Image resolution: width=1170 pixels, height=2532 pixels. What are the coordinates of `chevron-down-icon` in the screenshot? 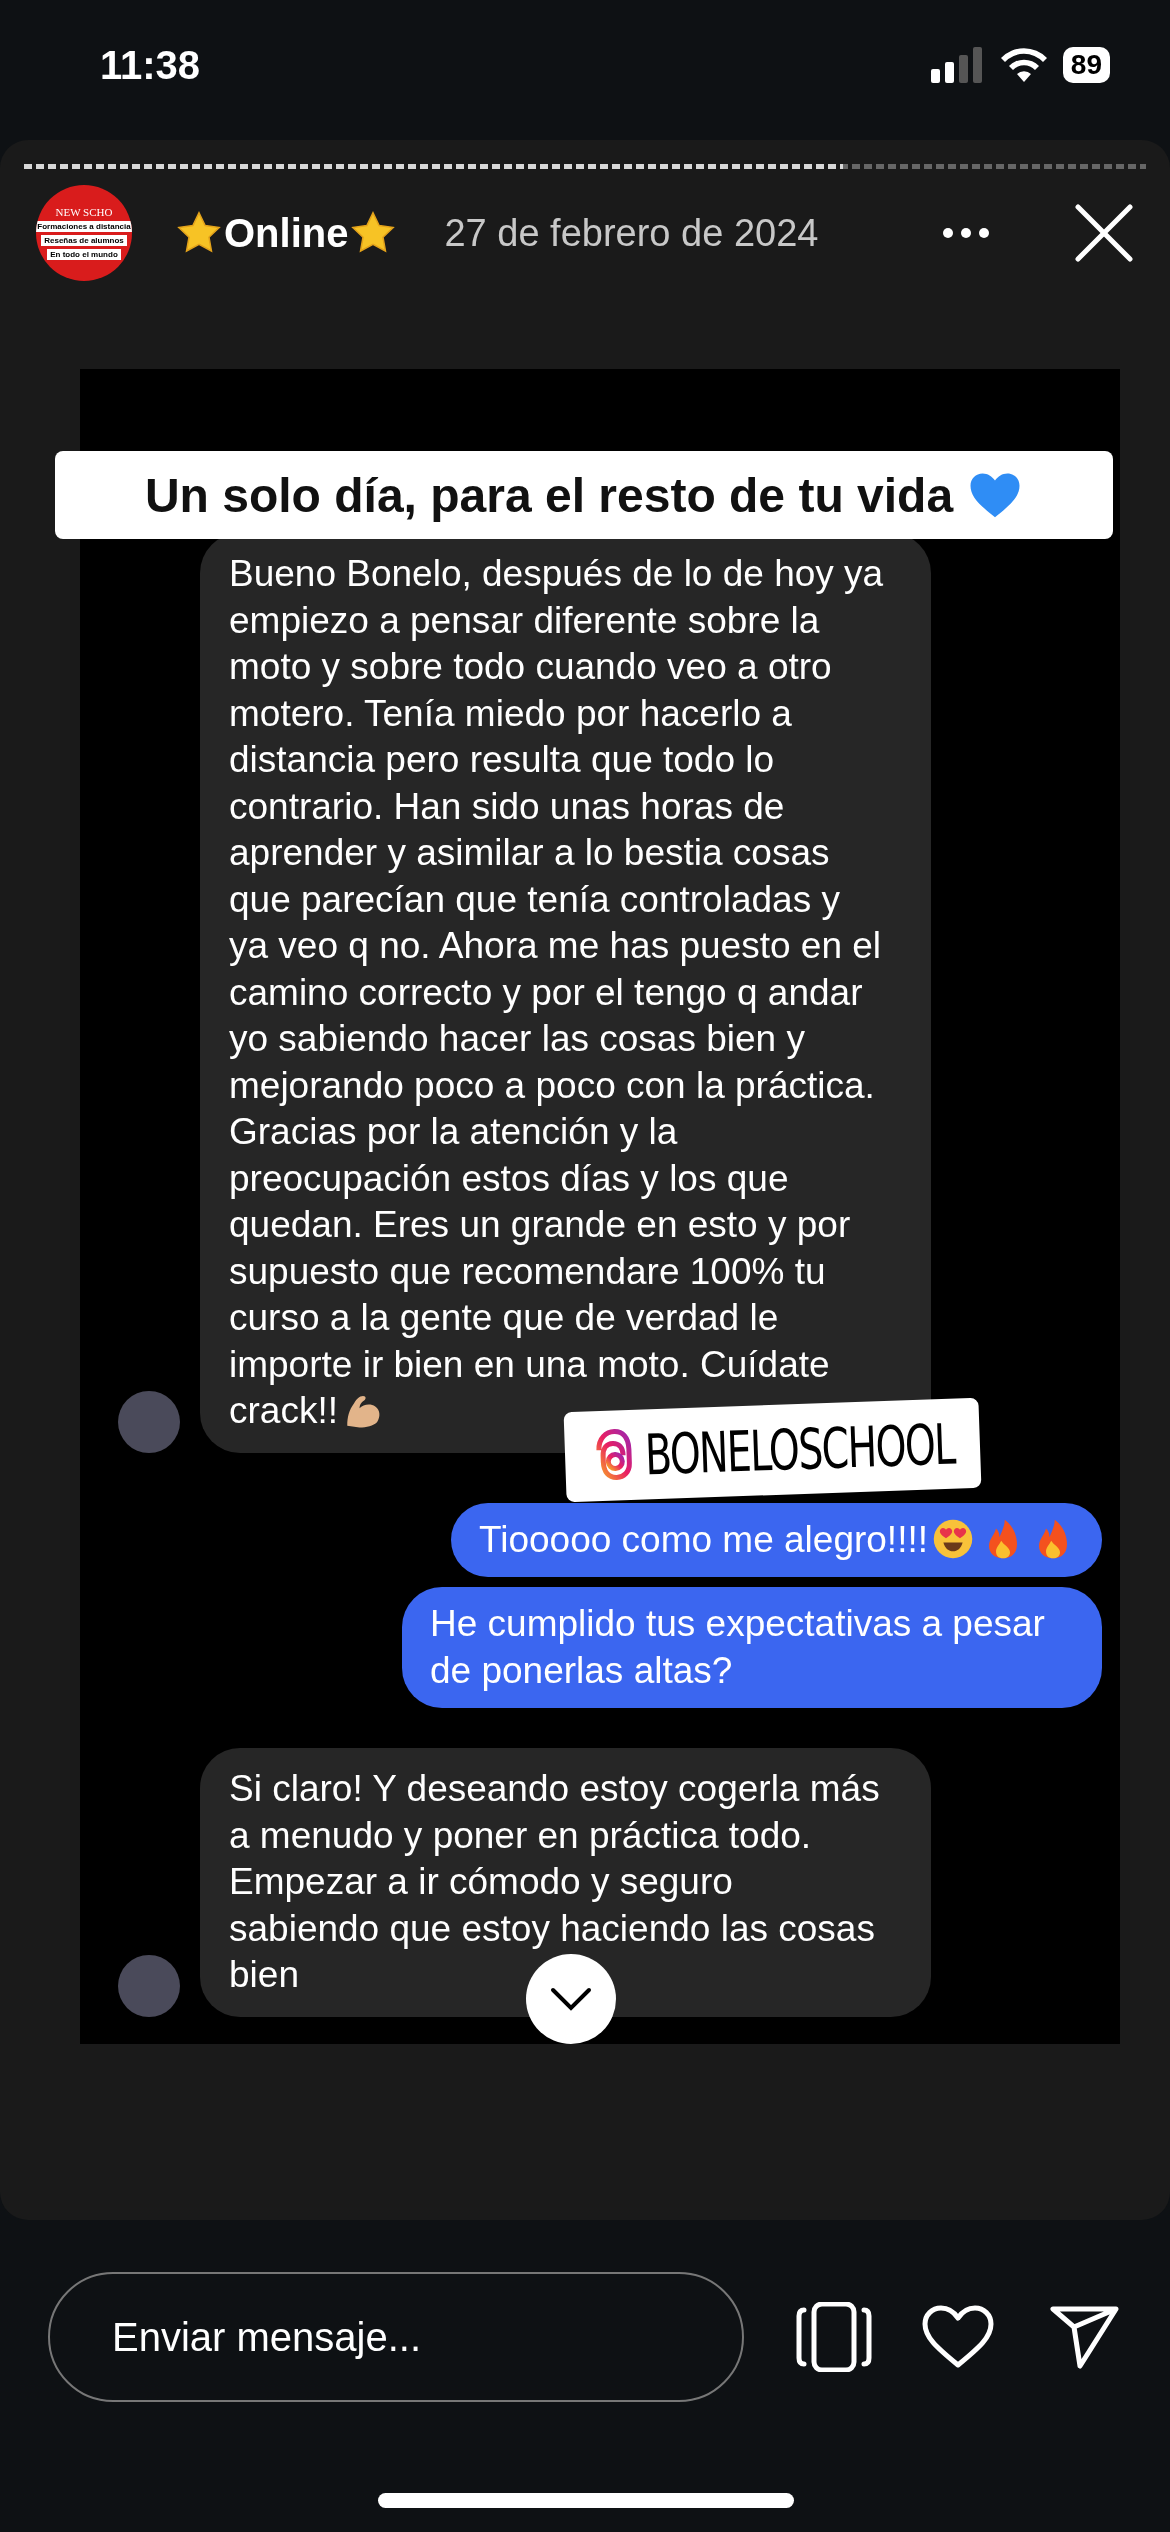 It's located at (571, 1999).